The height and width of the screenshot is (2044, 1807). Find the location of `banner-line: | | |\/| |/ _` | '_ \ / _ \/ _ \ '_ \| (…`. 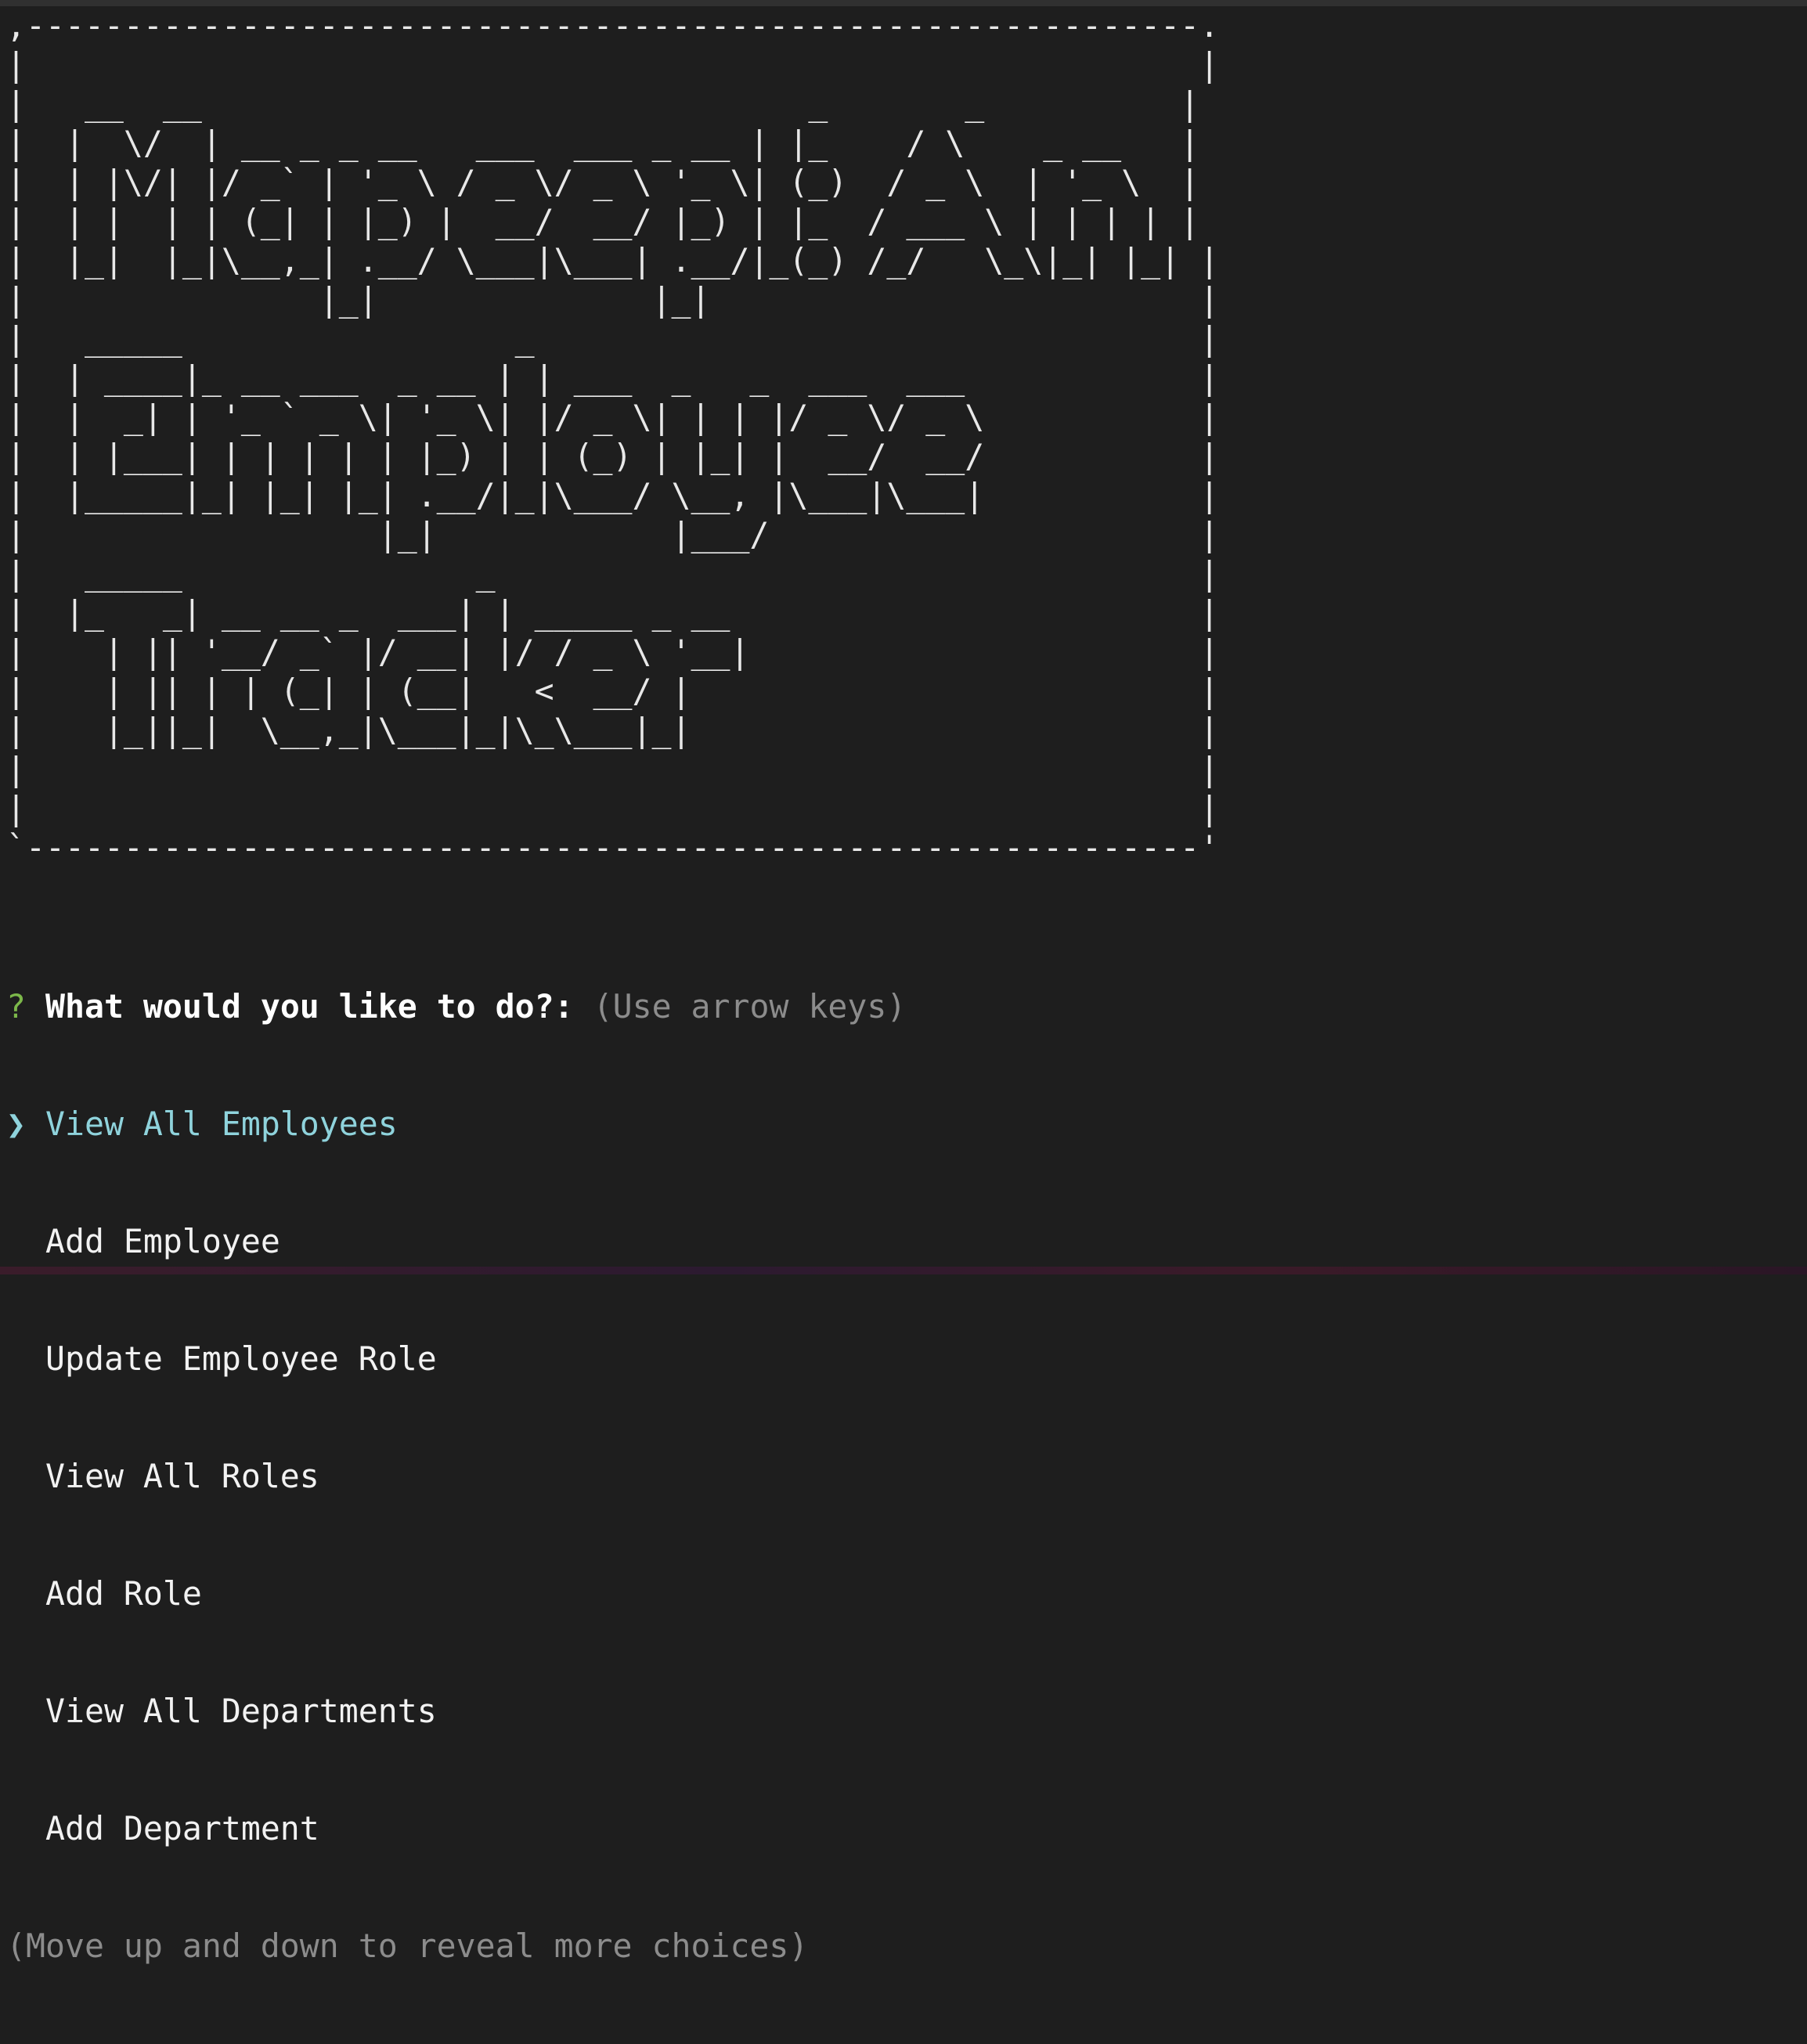

banner-line: | | |\/| |/ _` | '_ \ / _ \/ _ \ '_ \| (… is located at coordinates (603, 182).